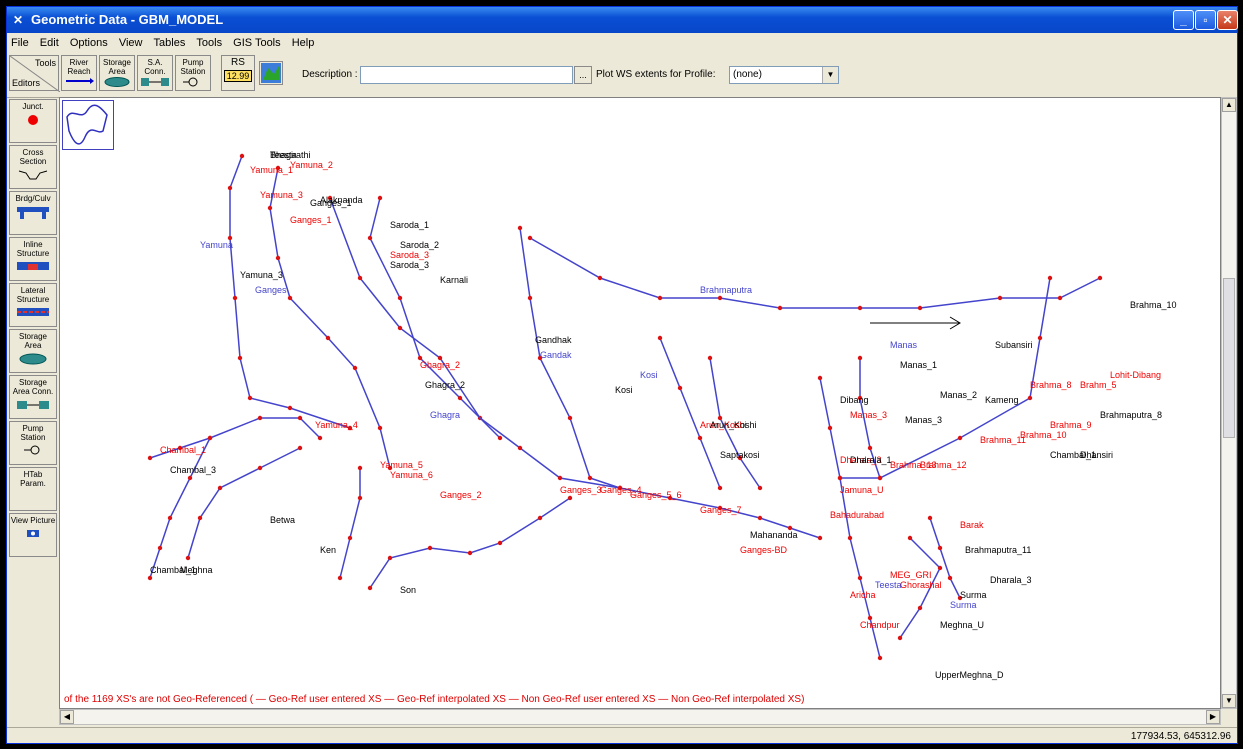 This screenshot has width=1243, height=749. Describe the element at coordinates (79, 73) in the screenshot. I see `river-reach-button: River Reach` at that location.